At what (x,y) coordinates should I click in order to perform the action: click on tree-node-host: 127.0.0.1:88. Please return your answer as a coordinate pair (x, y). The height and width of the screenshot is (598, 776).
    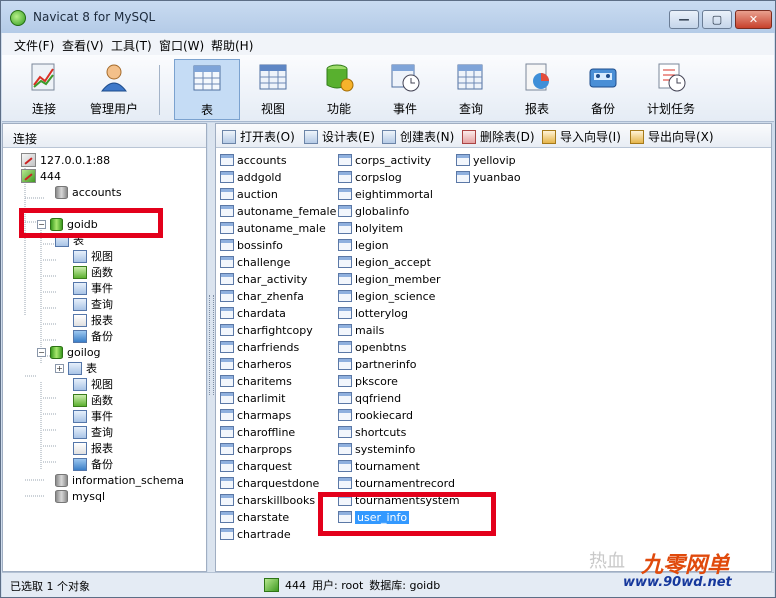
    Looking at the image, I should click on (65, 160).